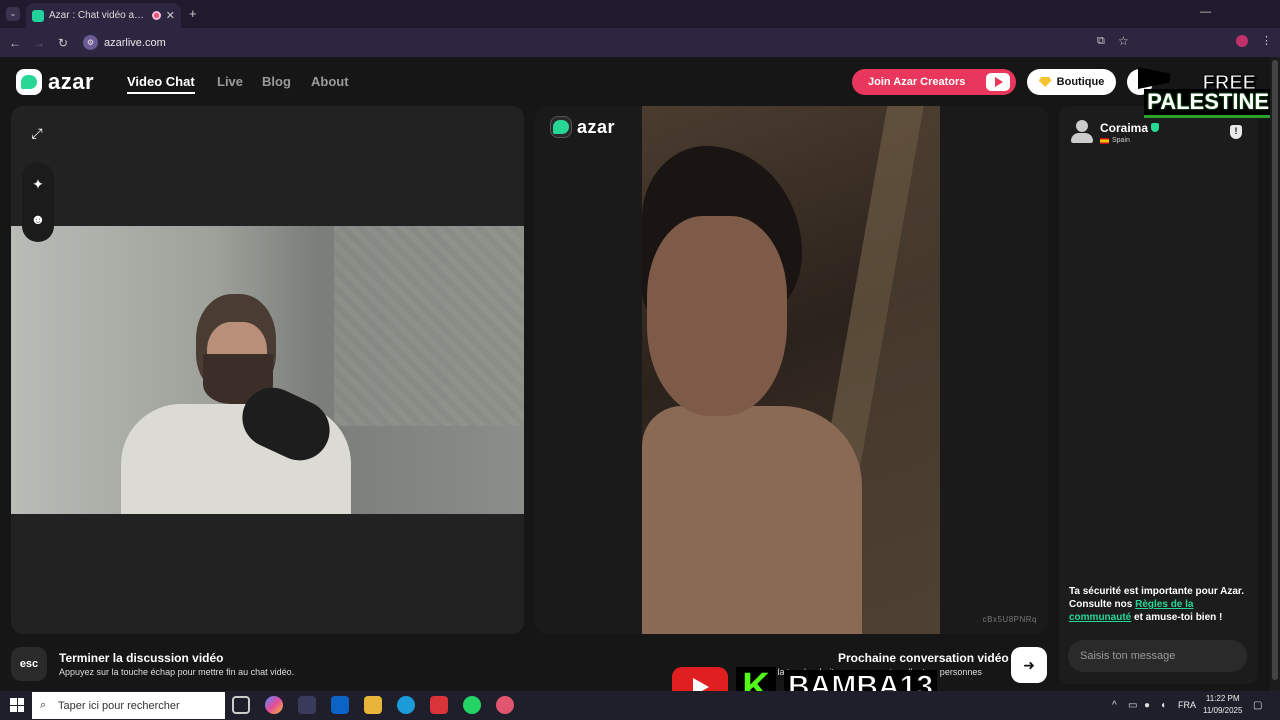 This screenshot has height=720, width=1280. I want to click on microphone-tray-icon: ●, so click(1147, 705).